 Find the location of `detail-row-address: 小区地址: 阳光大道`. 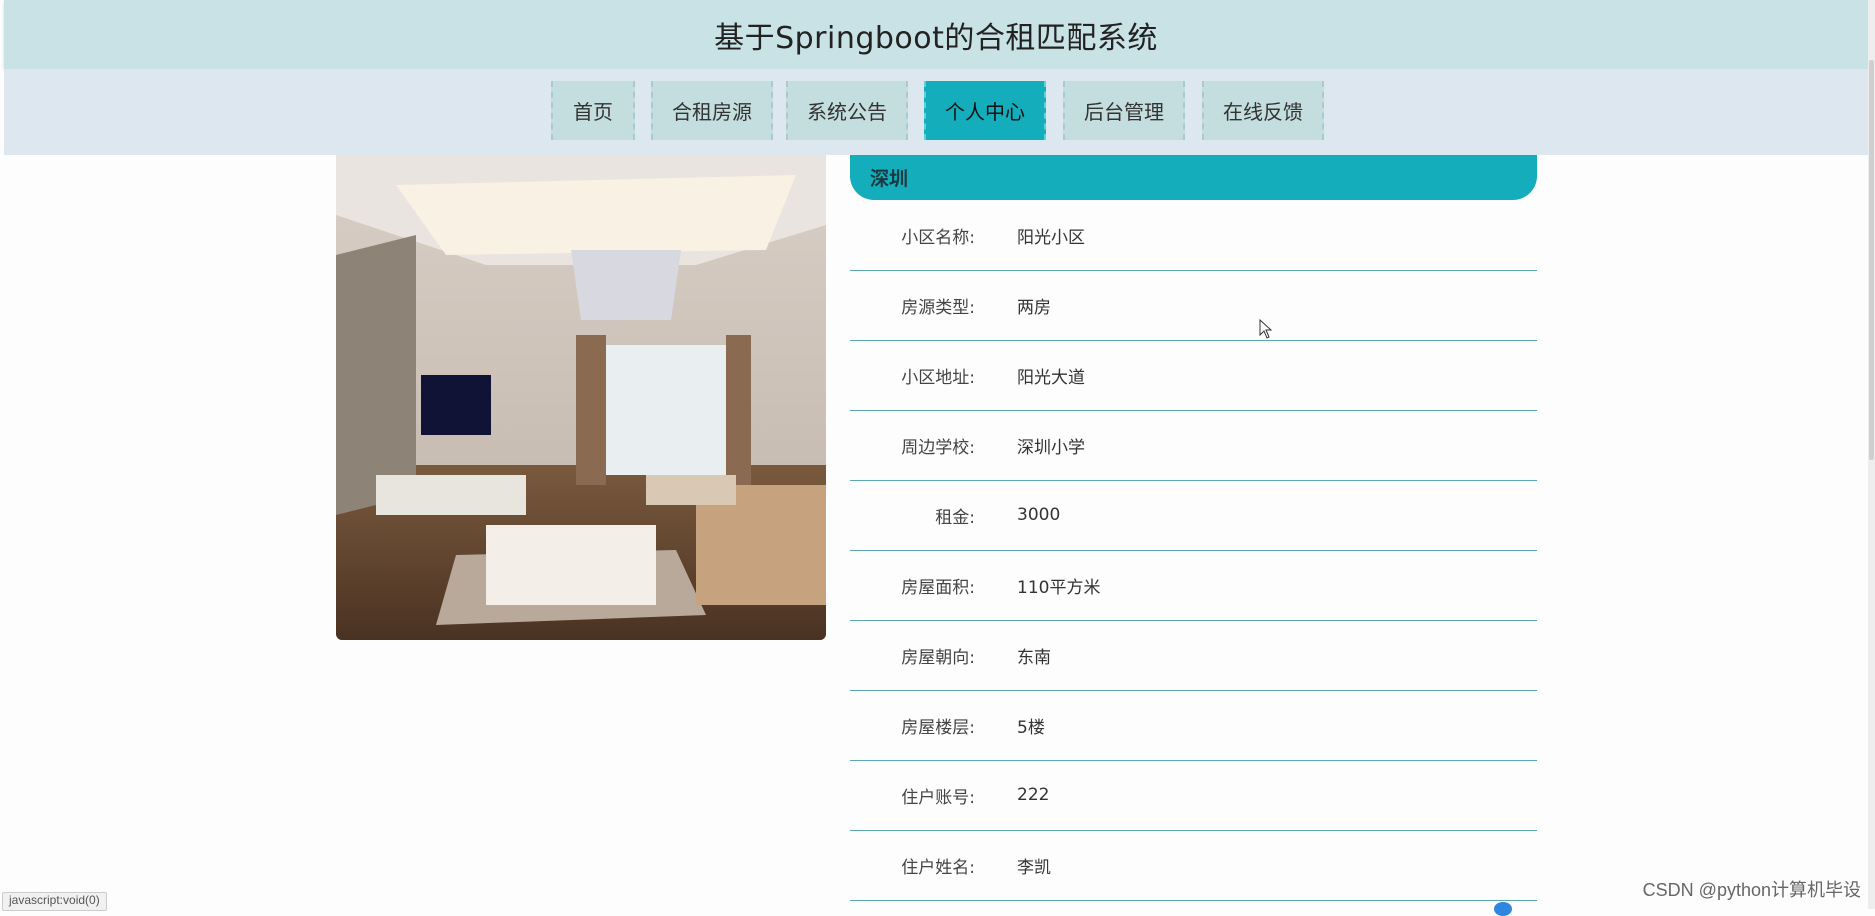

detail-row-address: 小区地址: 阳光大道 is located at coordinates (1193, 375).